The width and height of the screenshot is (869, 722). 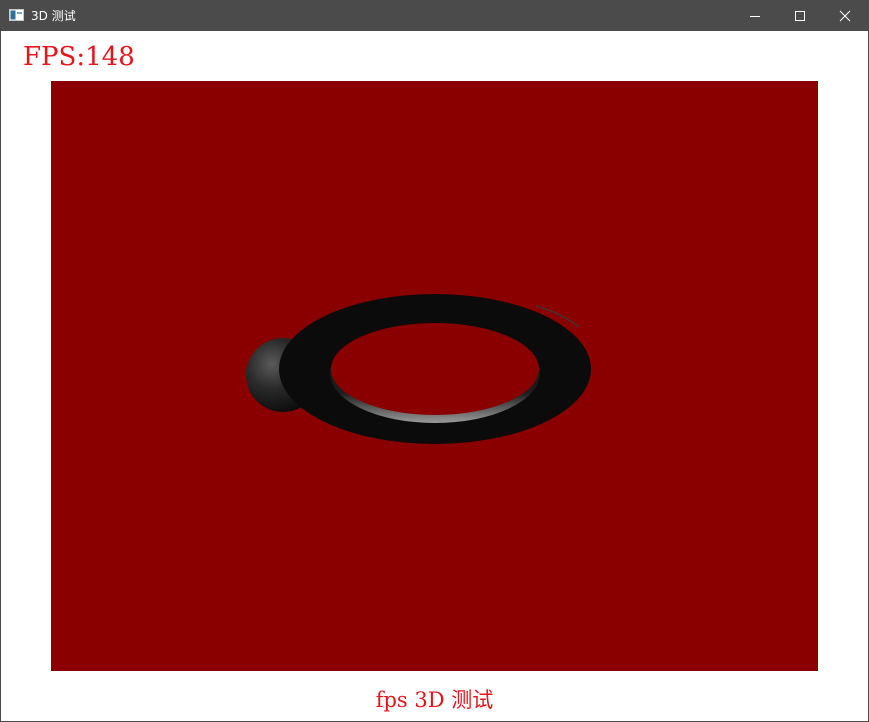 I want to click on close-button, so click(x=844, y=16).